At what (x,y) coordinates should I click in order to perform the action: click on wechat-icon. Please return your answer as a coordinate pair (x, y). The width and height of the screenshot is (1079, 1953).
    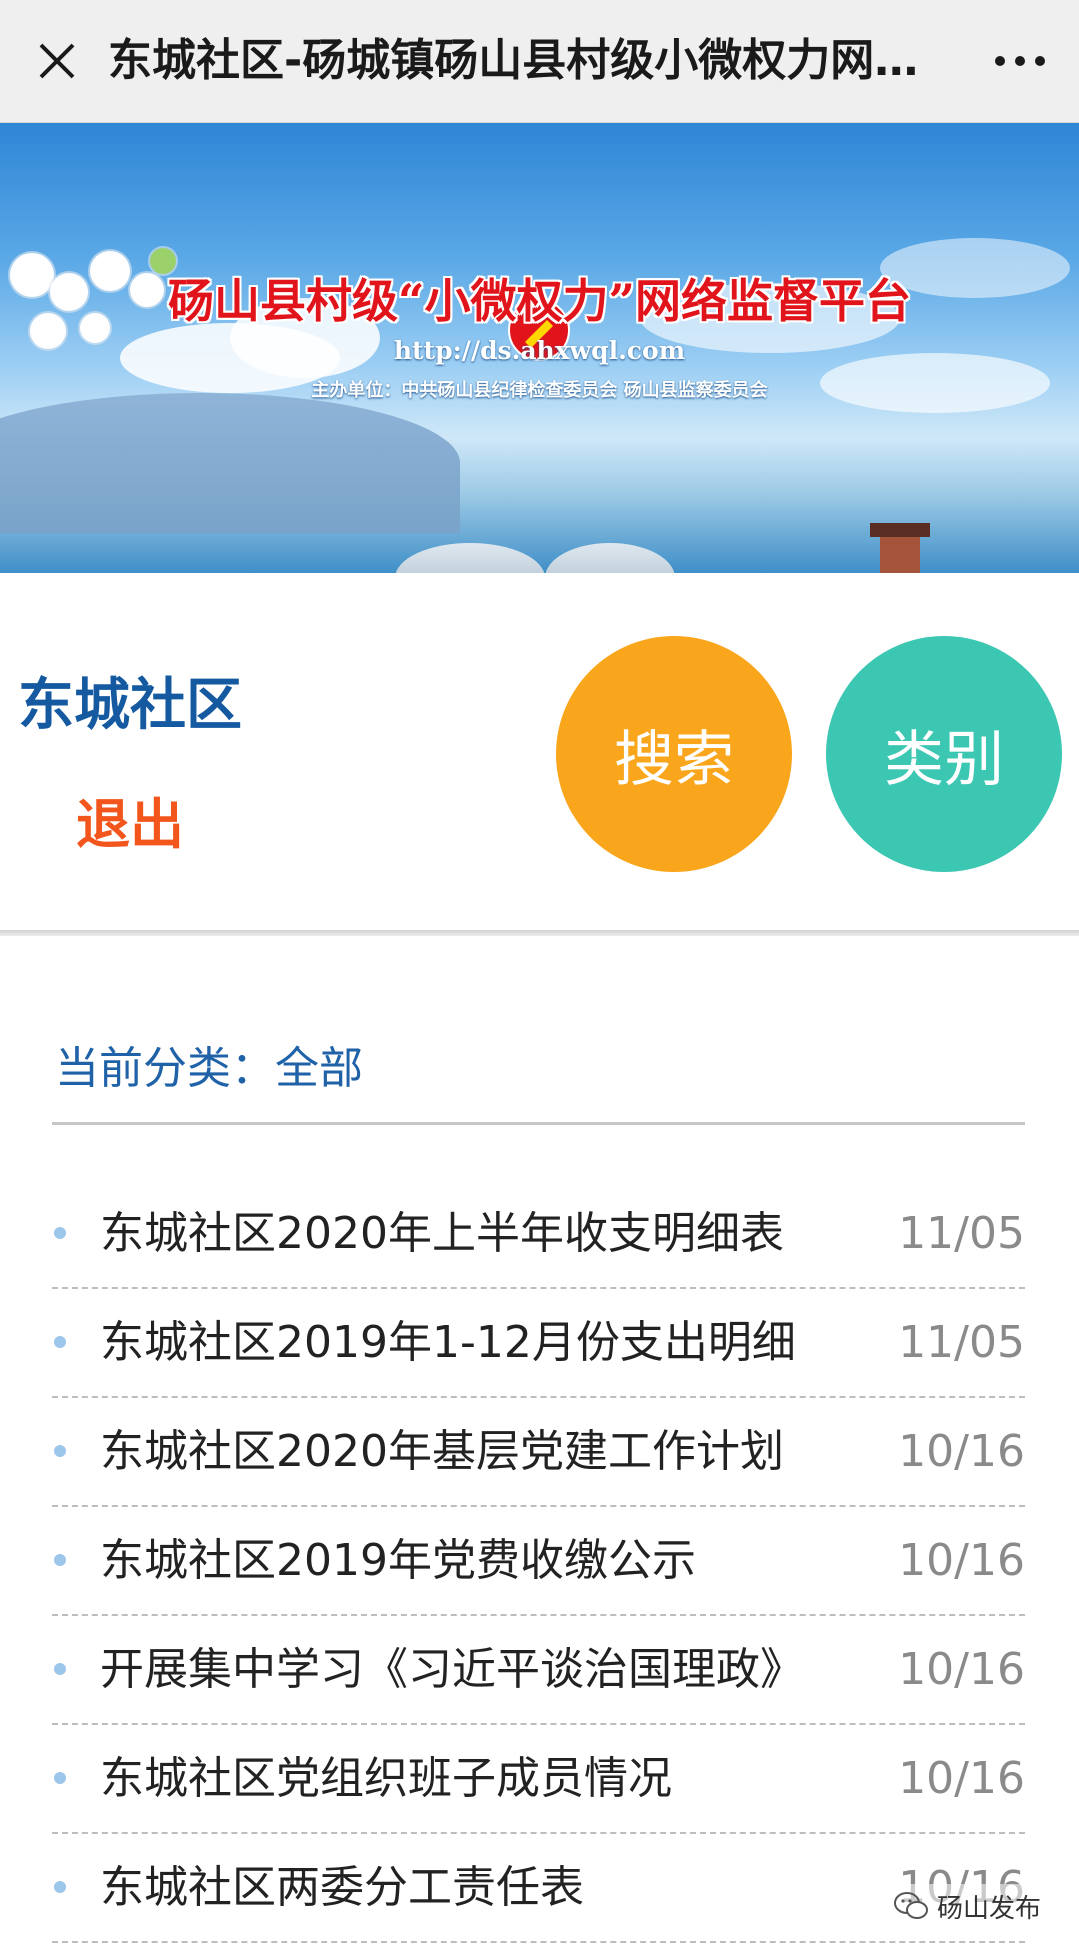
    Looking at the image, I should click on (910, 1905).